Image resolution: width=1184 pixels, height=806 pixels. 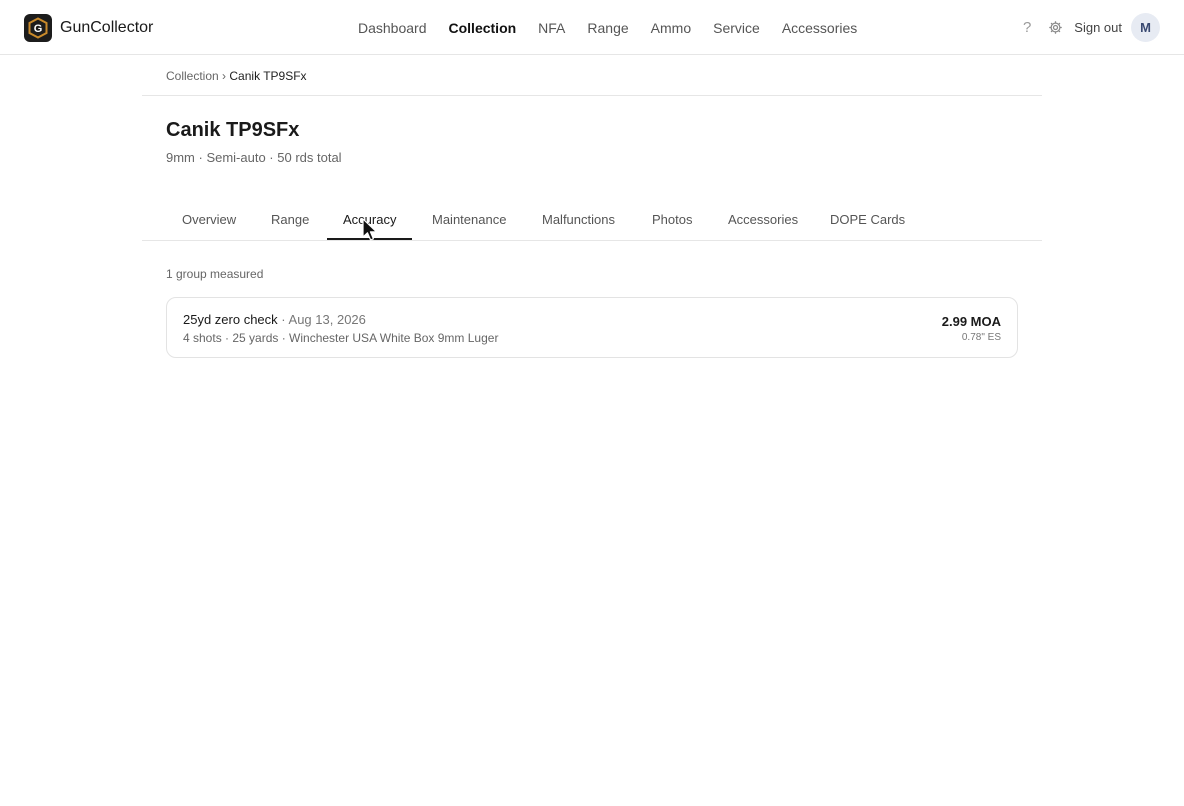 I want to click on app-name: GunCollector, so click(x=107, y=27).